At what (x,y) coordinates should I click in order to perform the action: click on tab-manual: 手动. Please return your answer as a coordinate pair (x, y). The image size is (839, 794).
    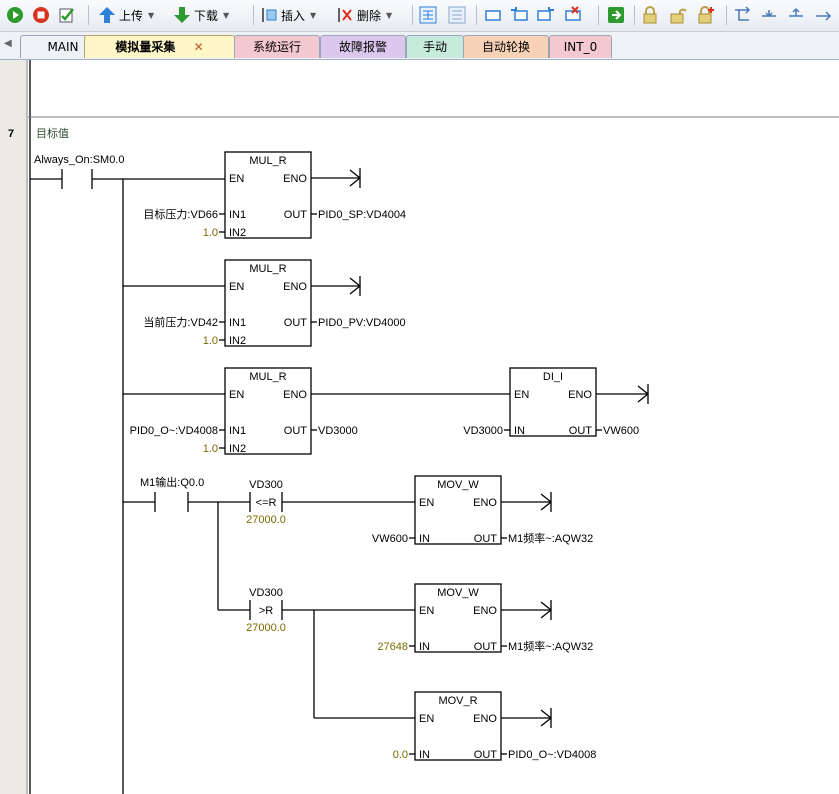
    Looking at the image, I should click on (435, 46).